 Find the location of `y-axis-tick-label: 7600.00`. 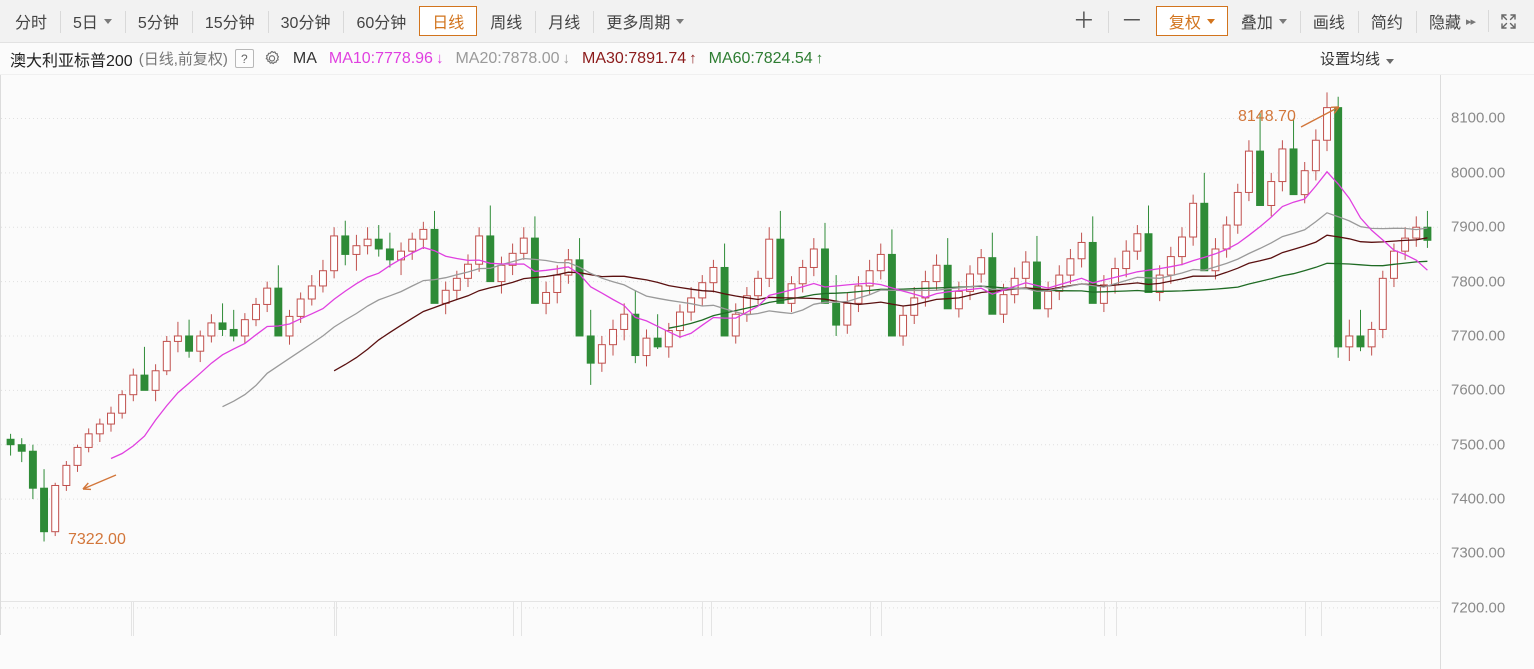

y-axis-tick-label: 7600.00 is located at coordinates (1478, 390).